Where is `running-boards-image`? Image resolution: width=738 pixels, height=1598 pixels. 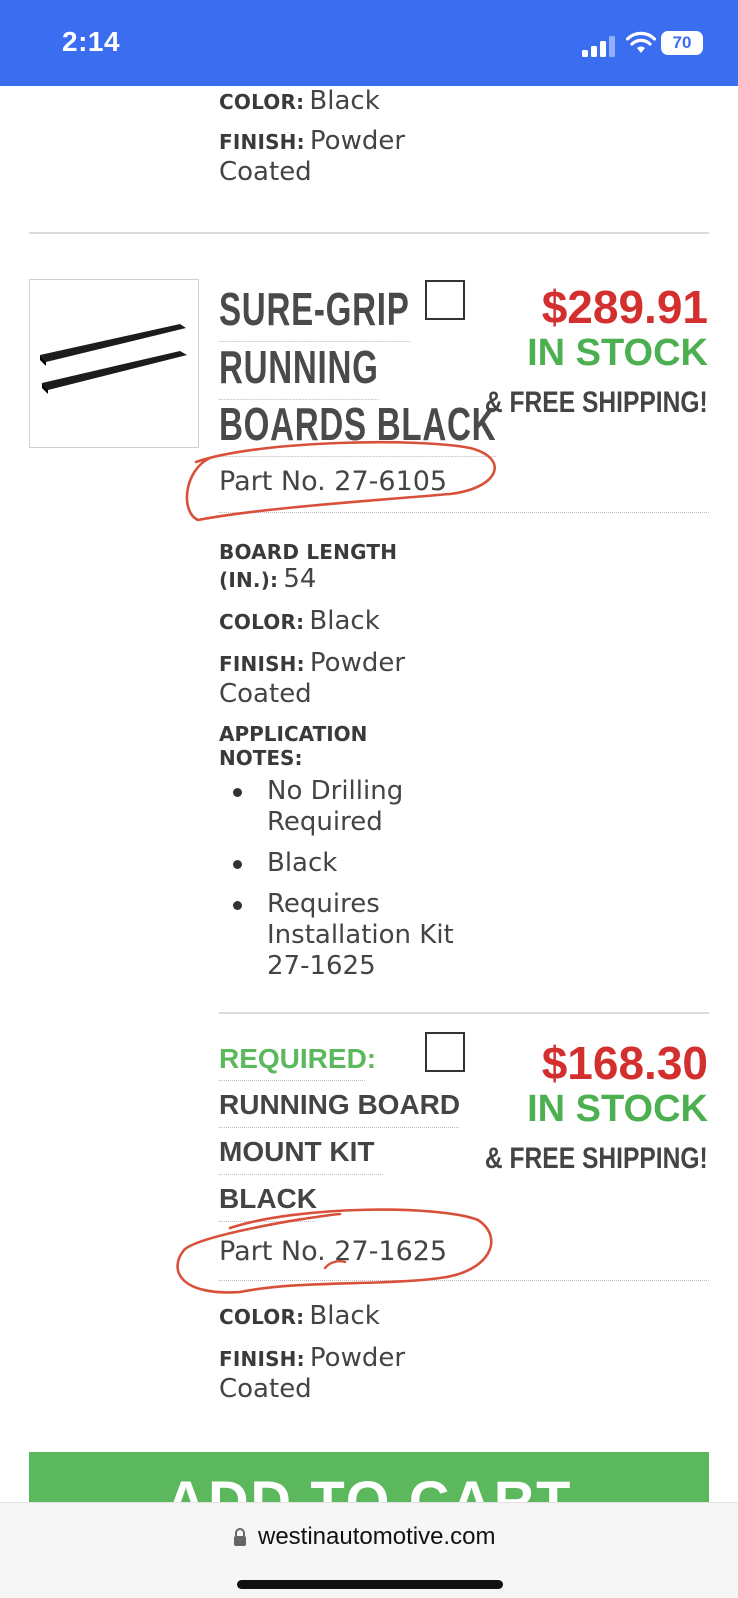
running-boards-image is located at coordinates (113, 359).